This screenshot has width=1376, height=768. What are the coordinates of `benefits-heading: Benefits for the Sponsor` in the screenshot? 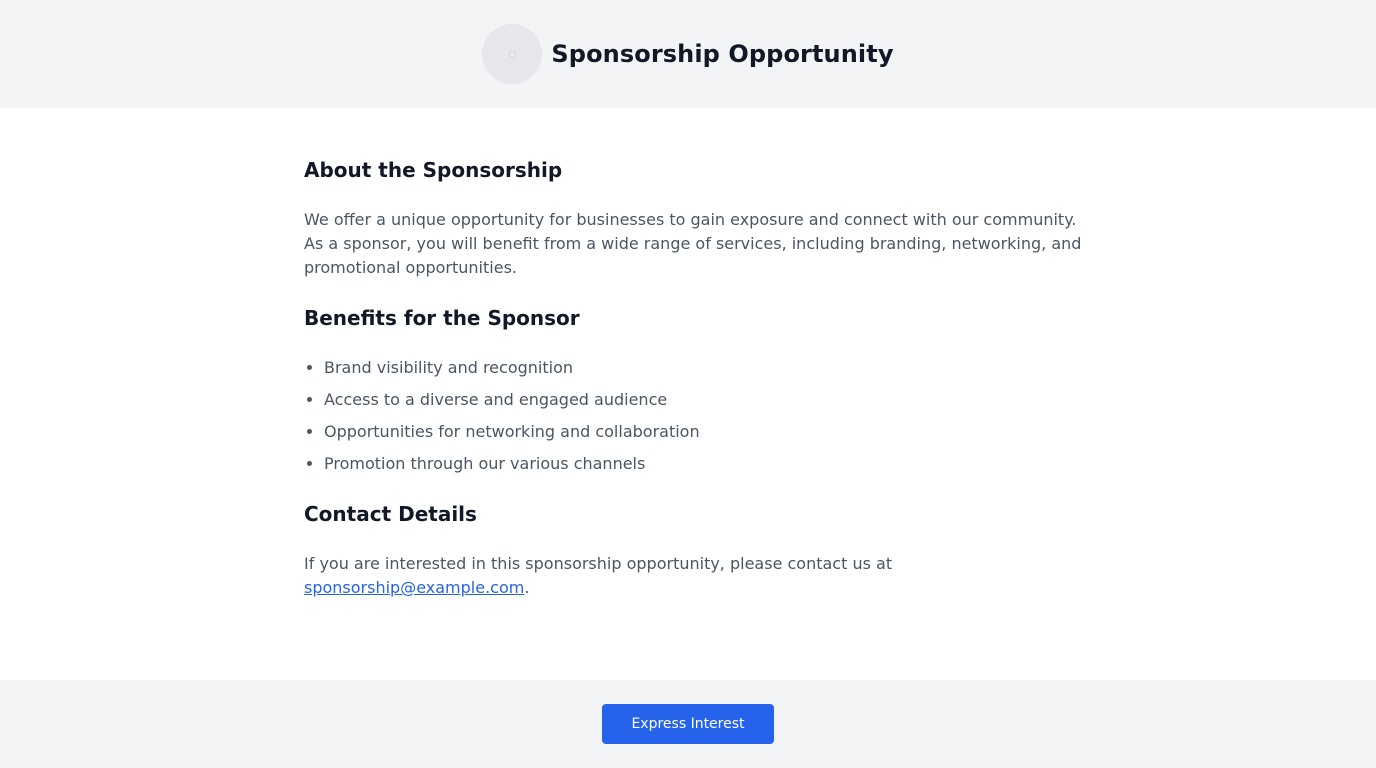 It's located at (442, 318).